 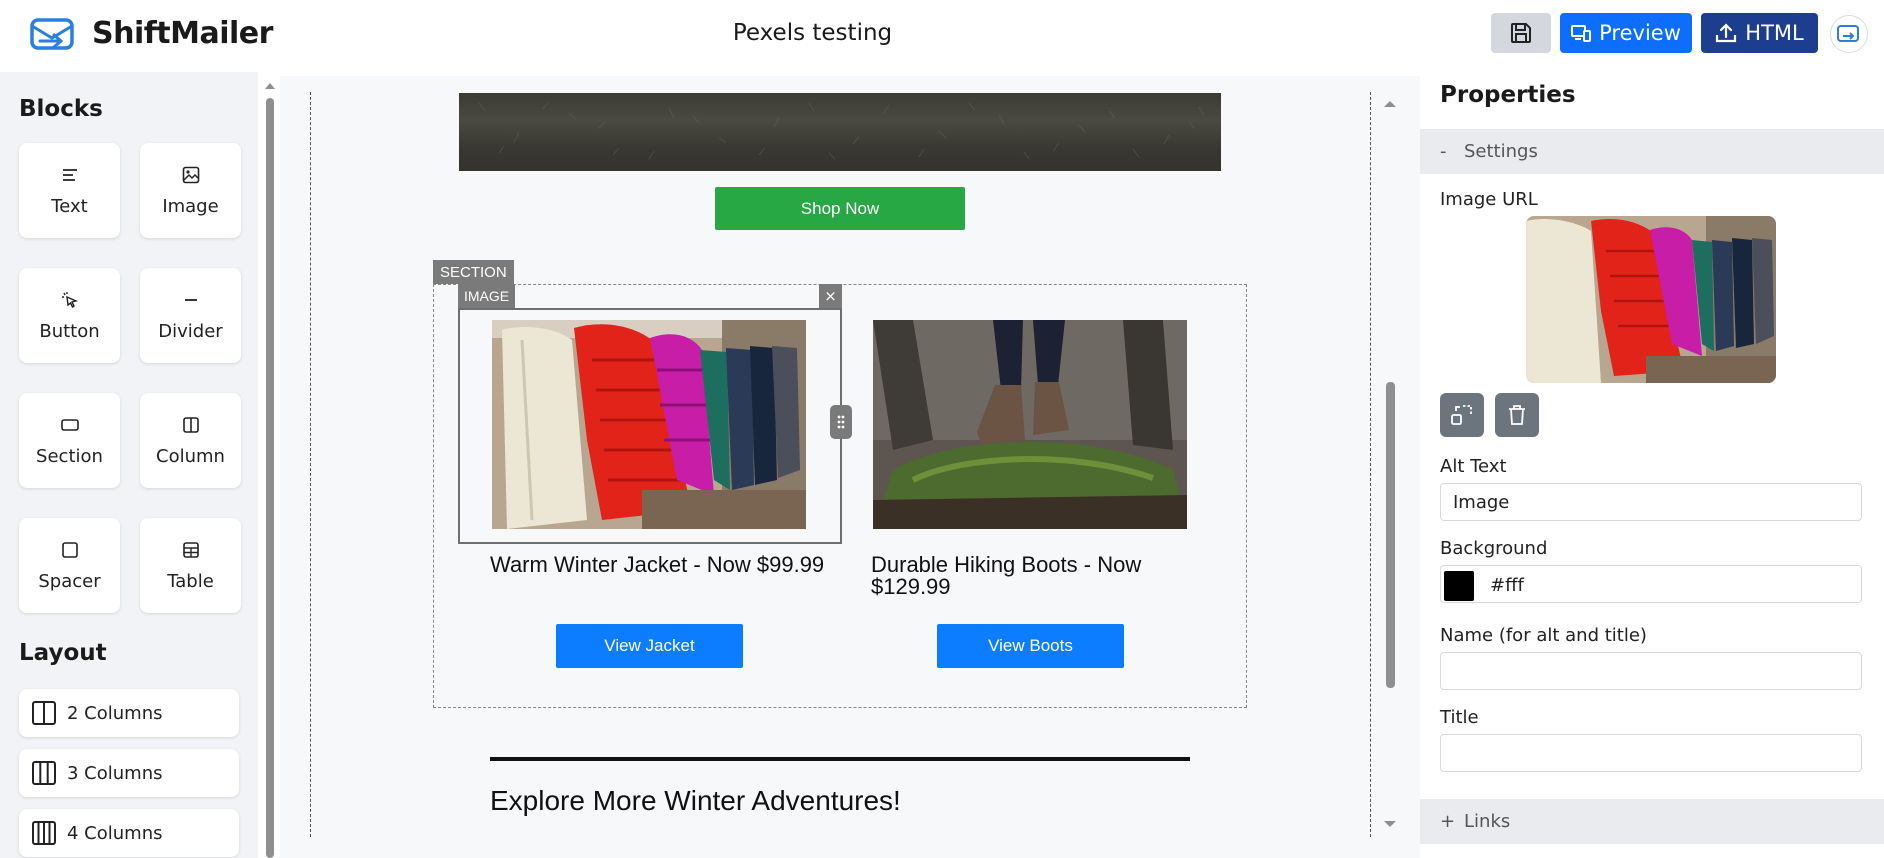 What do you see at coordinates (840, 208) in the screenshot?
I see `shop-now-button: Shop Now` at bounding box center [840, 208].